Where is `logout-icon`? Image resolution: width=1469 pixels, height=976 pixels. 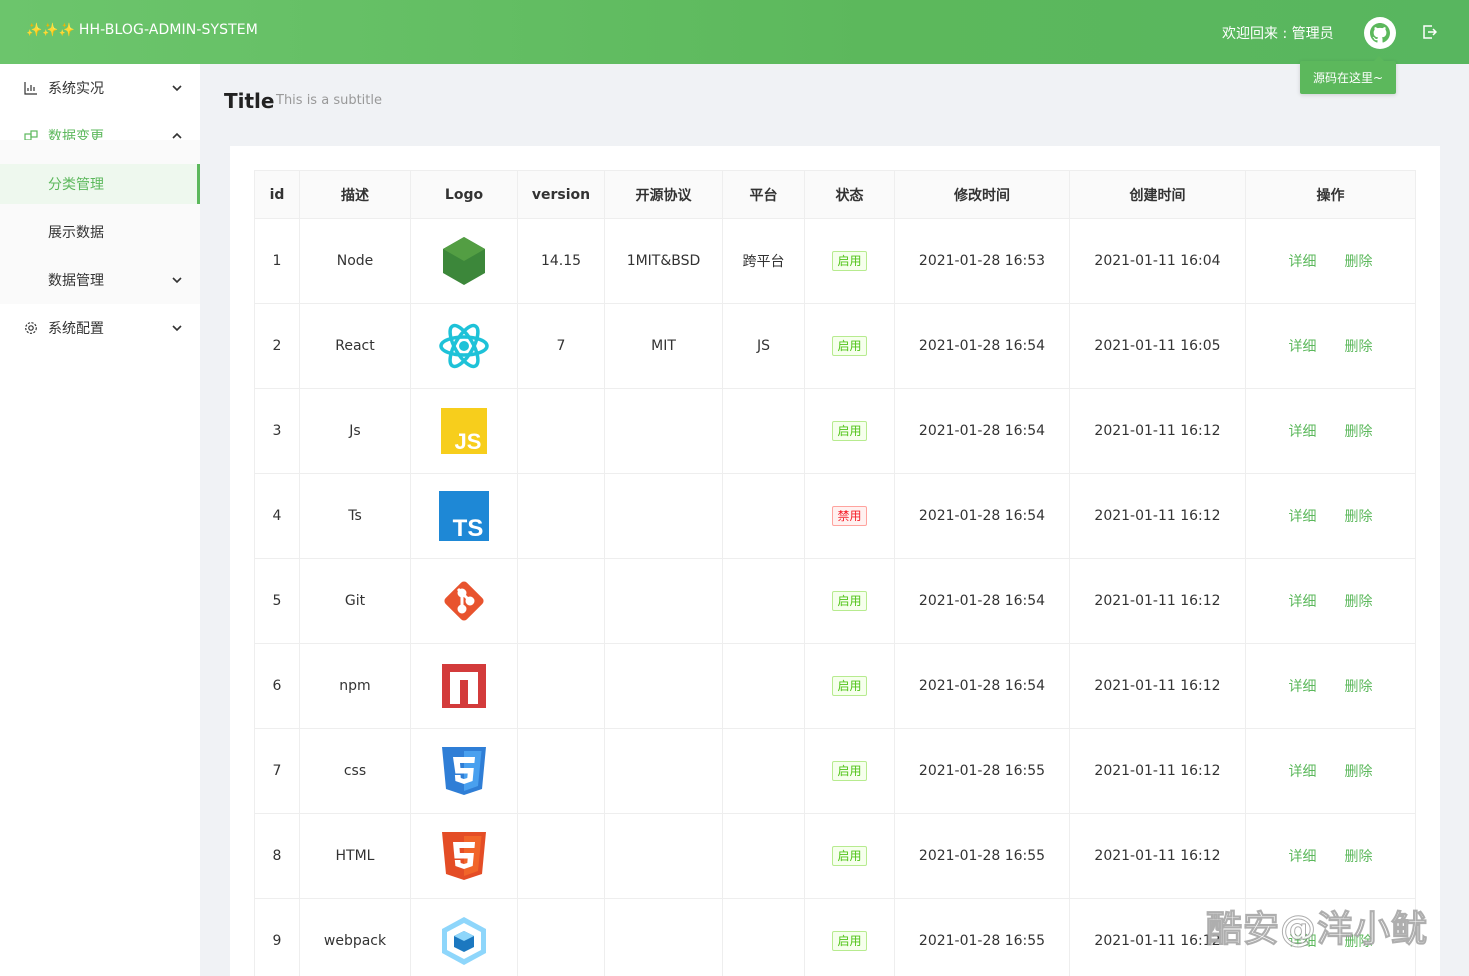 logout-icon is located at coordinates (1429, 32).